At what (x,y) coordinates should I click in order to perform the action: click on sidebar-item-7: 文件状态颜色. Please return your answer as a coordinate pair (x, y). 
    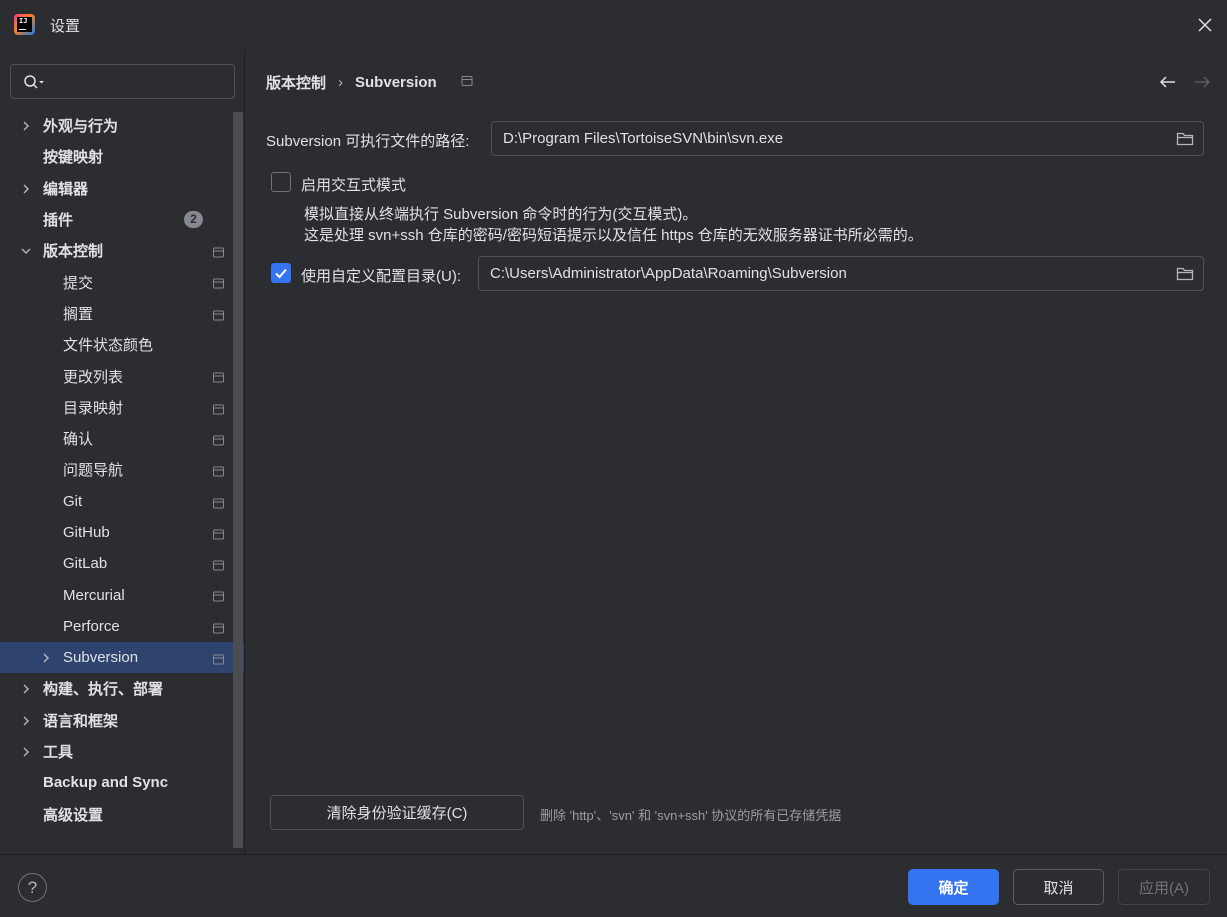
    Looking at the image, I should click on (115, 344).